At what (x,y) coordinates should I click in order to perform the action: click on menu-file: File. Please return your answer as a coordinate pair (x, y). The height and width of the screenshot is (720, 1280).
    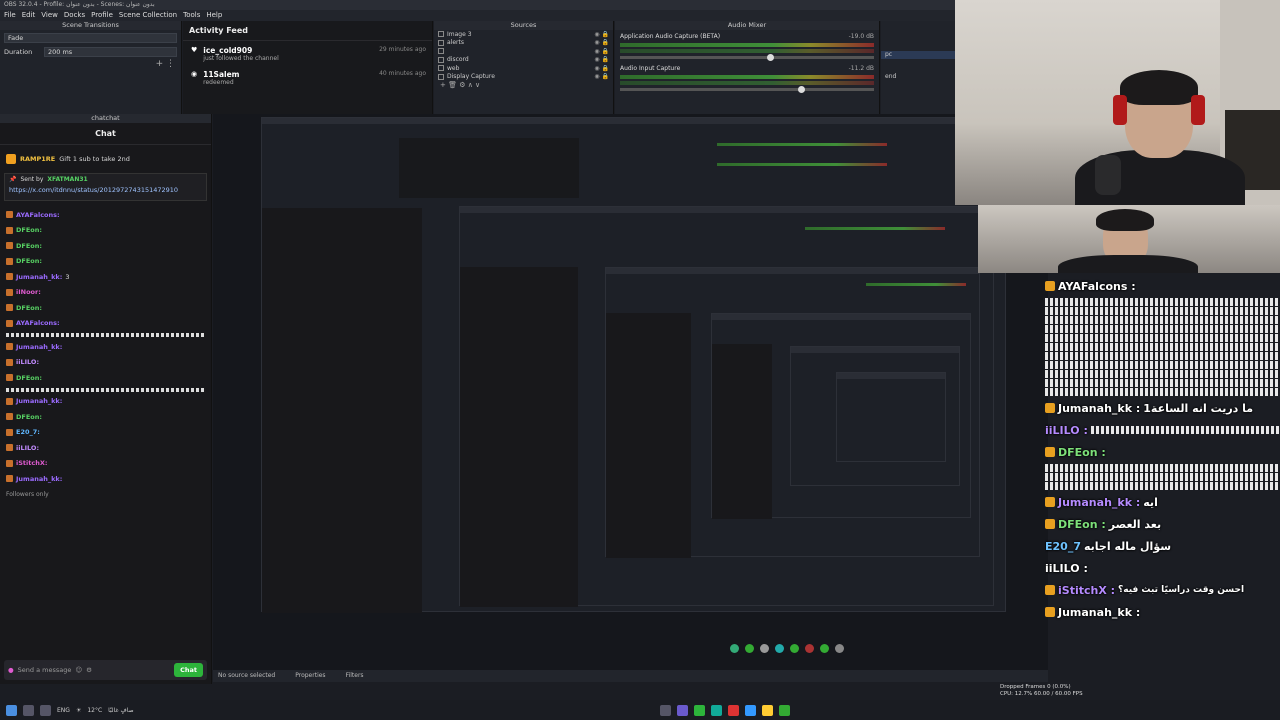
    Looking at the image, I should click on (10, 15).